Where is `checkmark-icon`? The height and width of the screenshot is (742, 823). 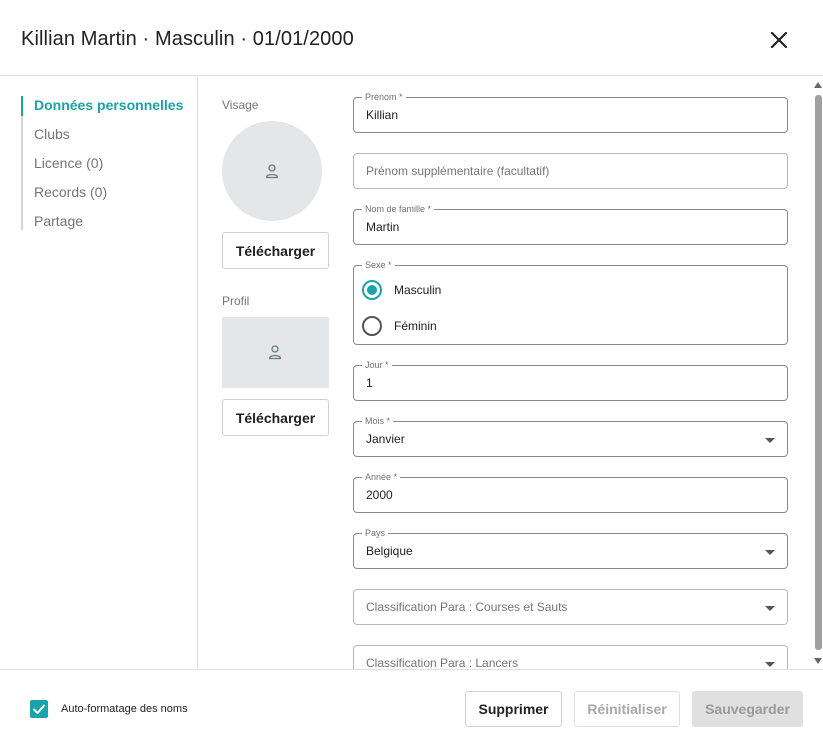 checkmark-icon is located at coordinates (39, 709).